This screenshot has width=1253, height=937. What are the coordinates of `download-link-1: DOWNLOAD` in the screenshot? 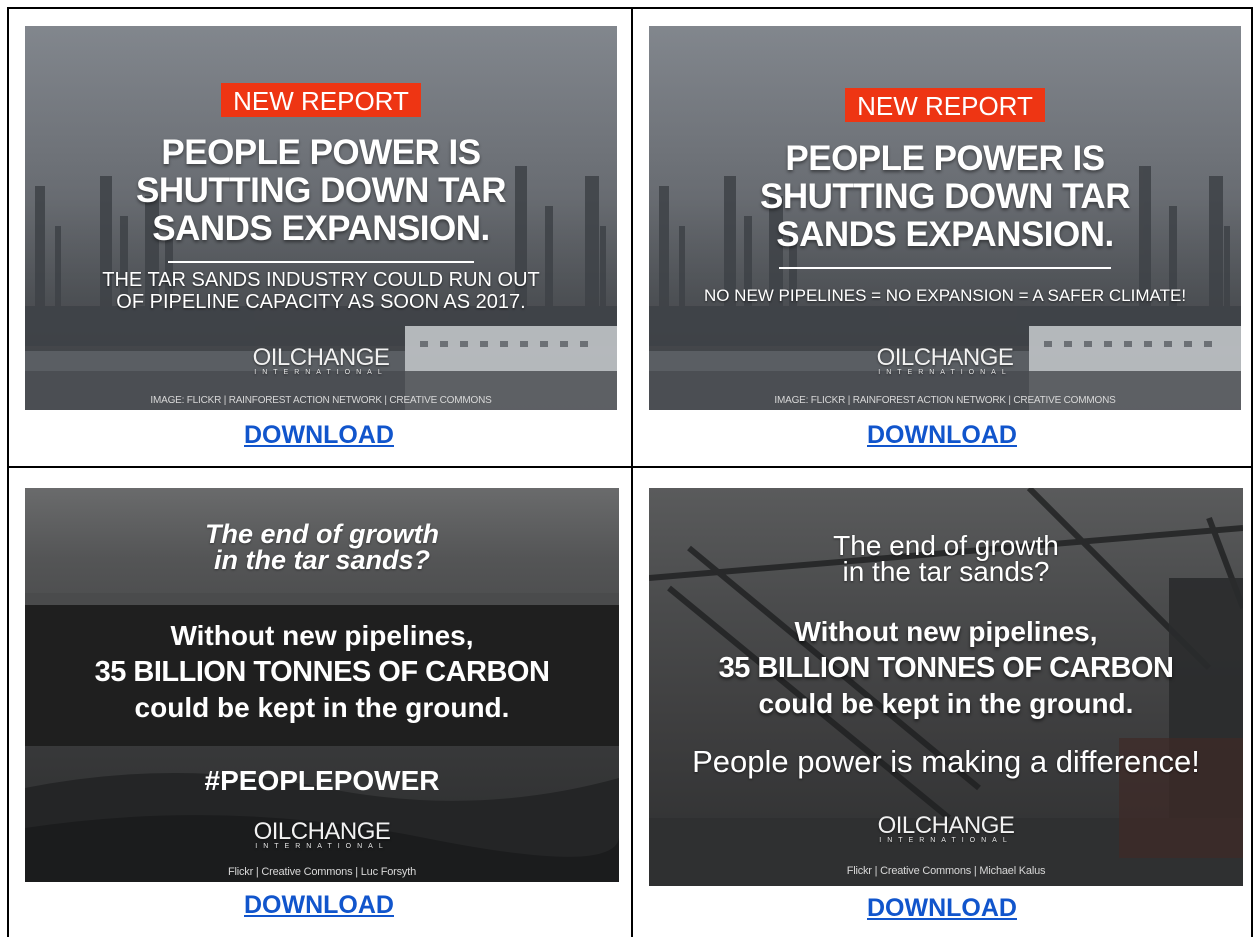 It's located at (319, 435).